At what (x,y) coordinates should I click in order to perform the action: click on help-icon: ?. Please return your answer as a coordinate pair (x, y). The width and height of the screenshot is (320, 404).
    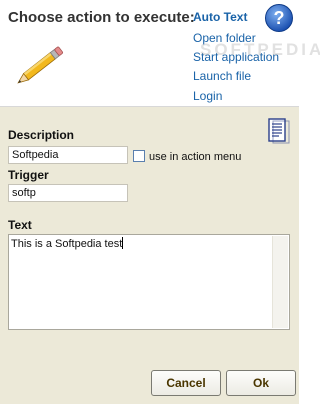
    Looking at the image, I should click on (279, 18).